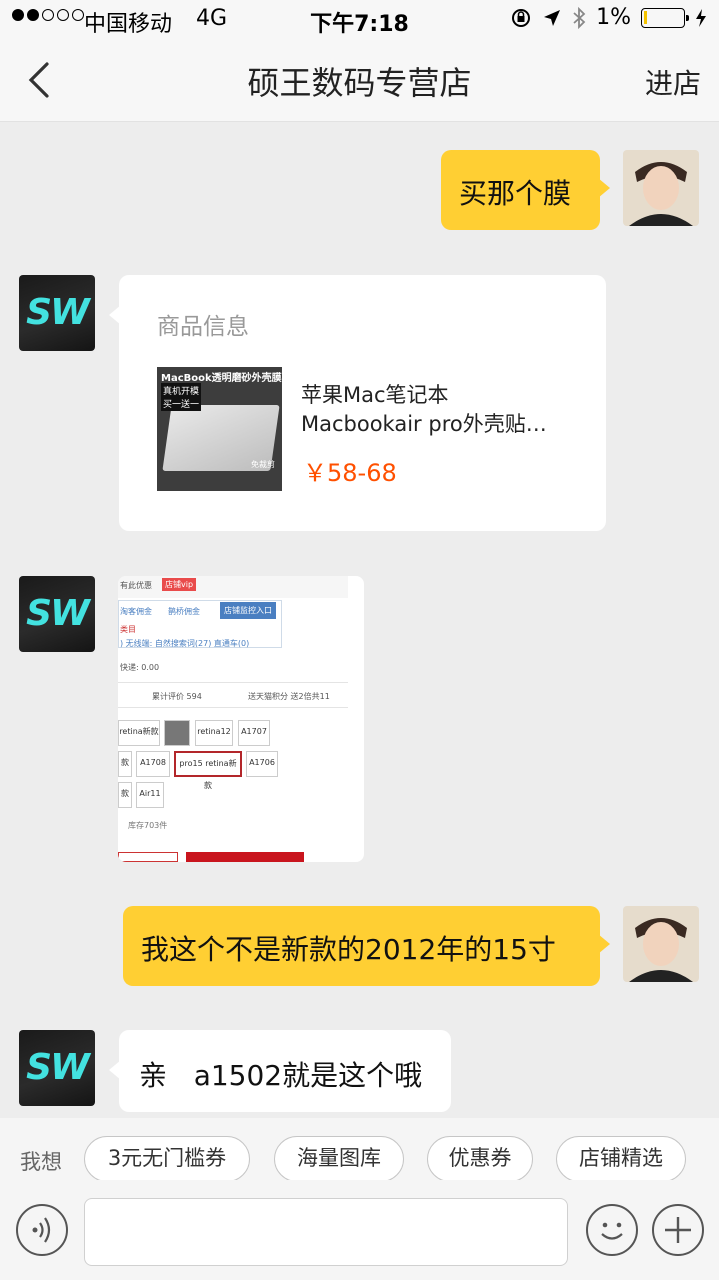  I want to click on message-bubble-incoming: 亲 a1502就是这个哦, so click(280, 1071).